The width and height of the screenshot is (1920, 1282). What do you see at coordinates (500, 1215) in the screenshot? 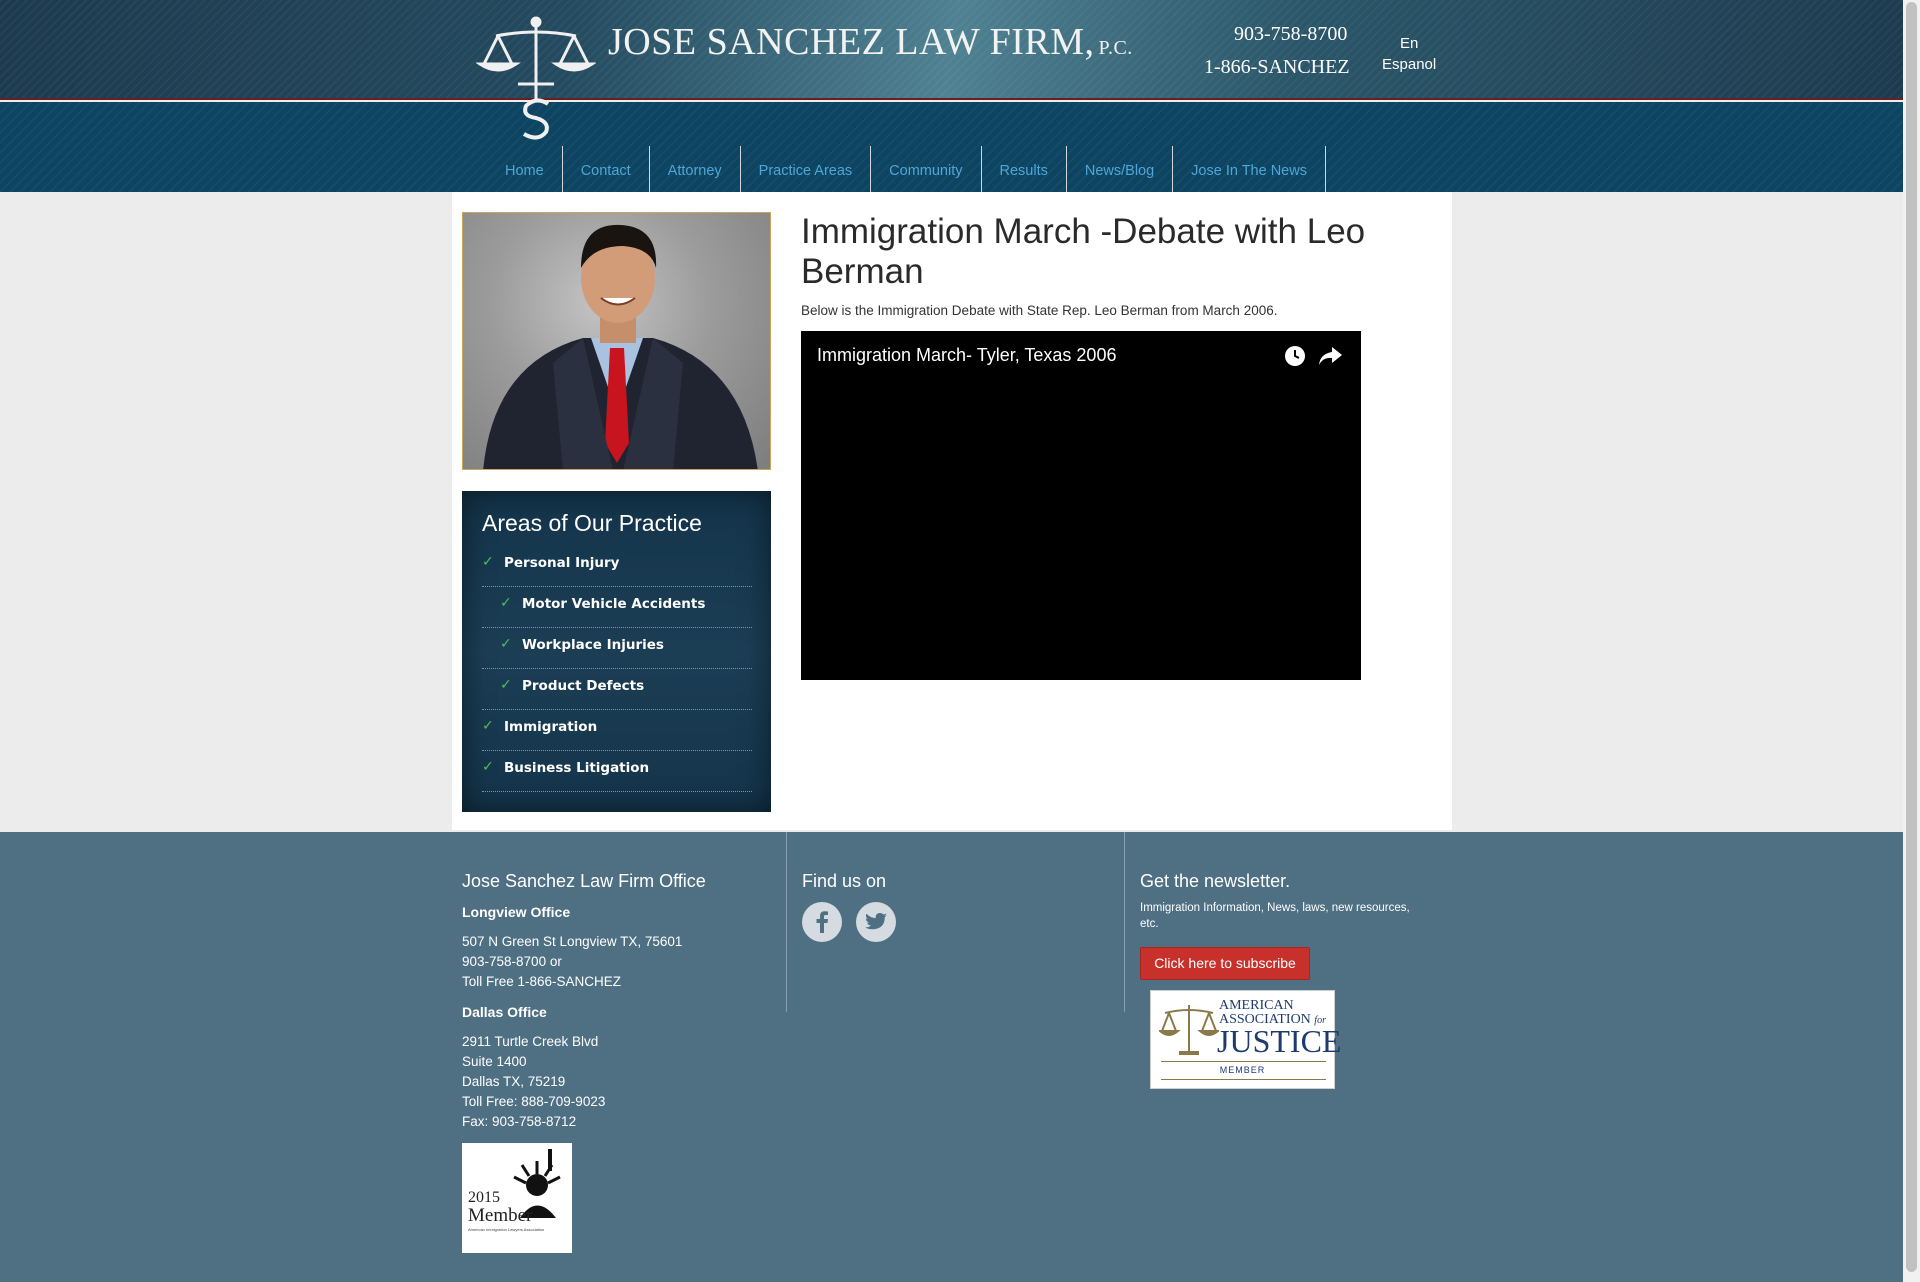
I see `aila-member-text: Member` at bounding box center [500, 1215].